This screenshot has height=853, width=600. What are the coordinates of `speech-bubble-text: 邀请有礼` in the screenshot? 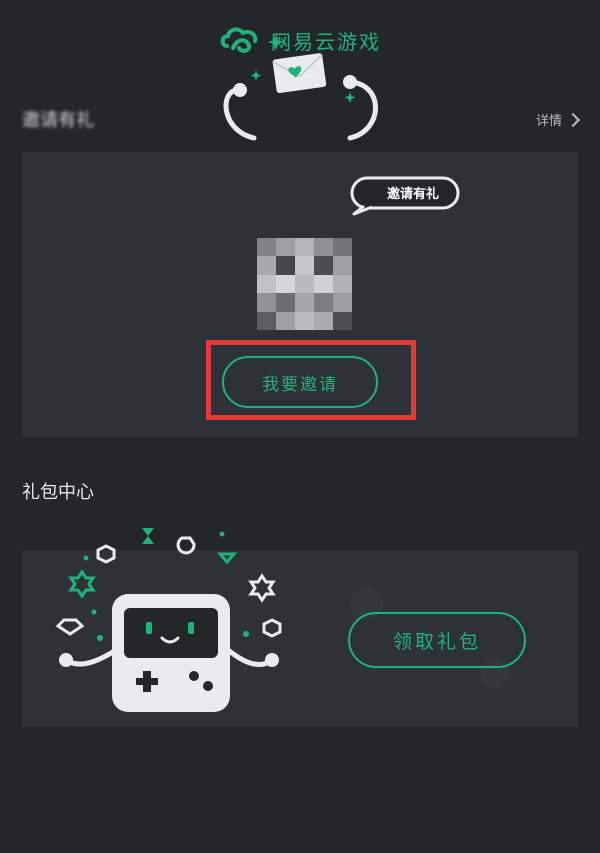 It's located at (412, 194).